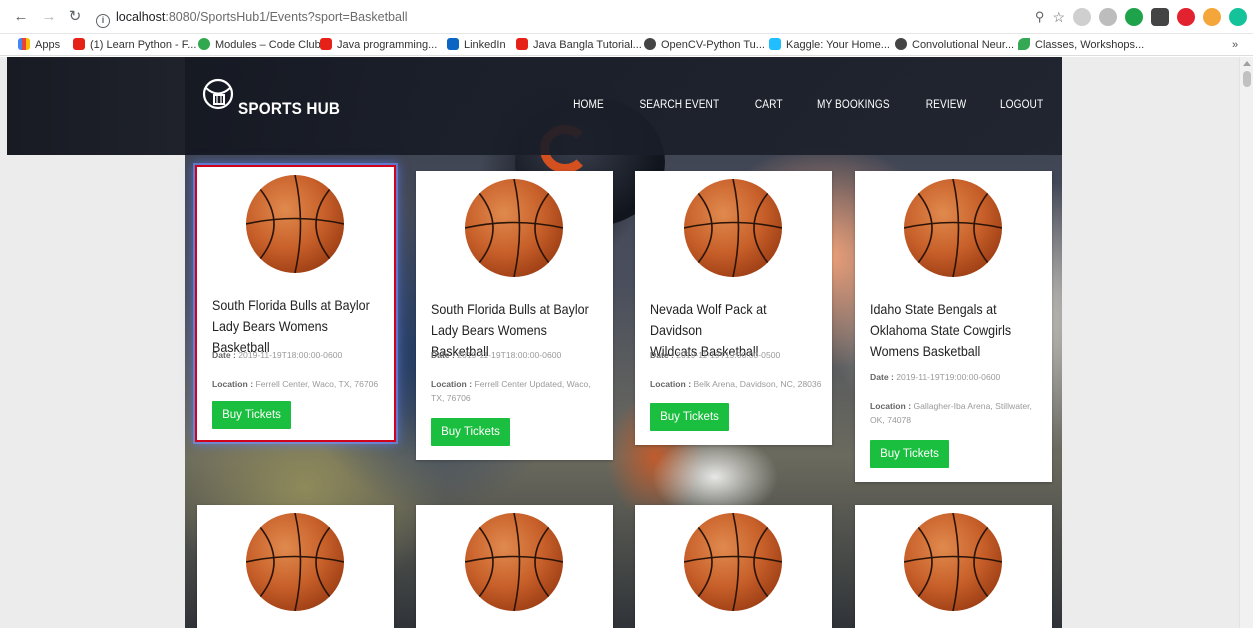 The width and height of the screenshot is (1253, 628). I want to click on nav-logout: LOGOUT, so click(1021, 105).